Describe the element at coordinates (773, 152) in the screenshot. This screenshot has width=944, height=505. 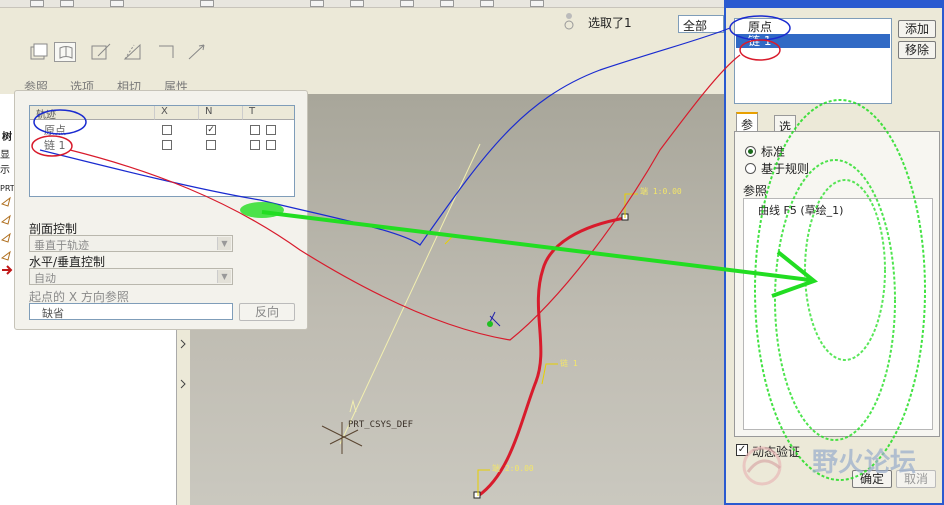
I see `radio-standard-label: 标准` at that location.